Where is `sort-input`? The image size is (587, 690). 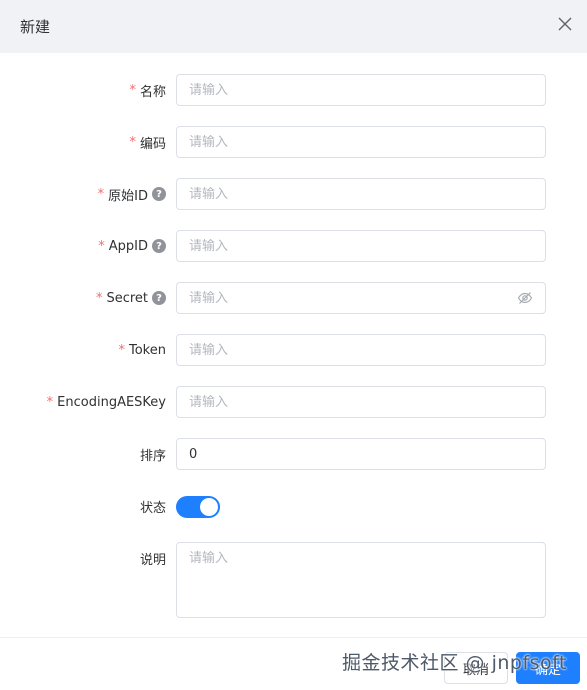 sort-input is located at coordinates (361, 454).